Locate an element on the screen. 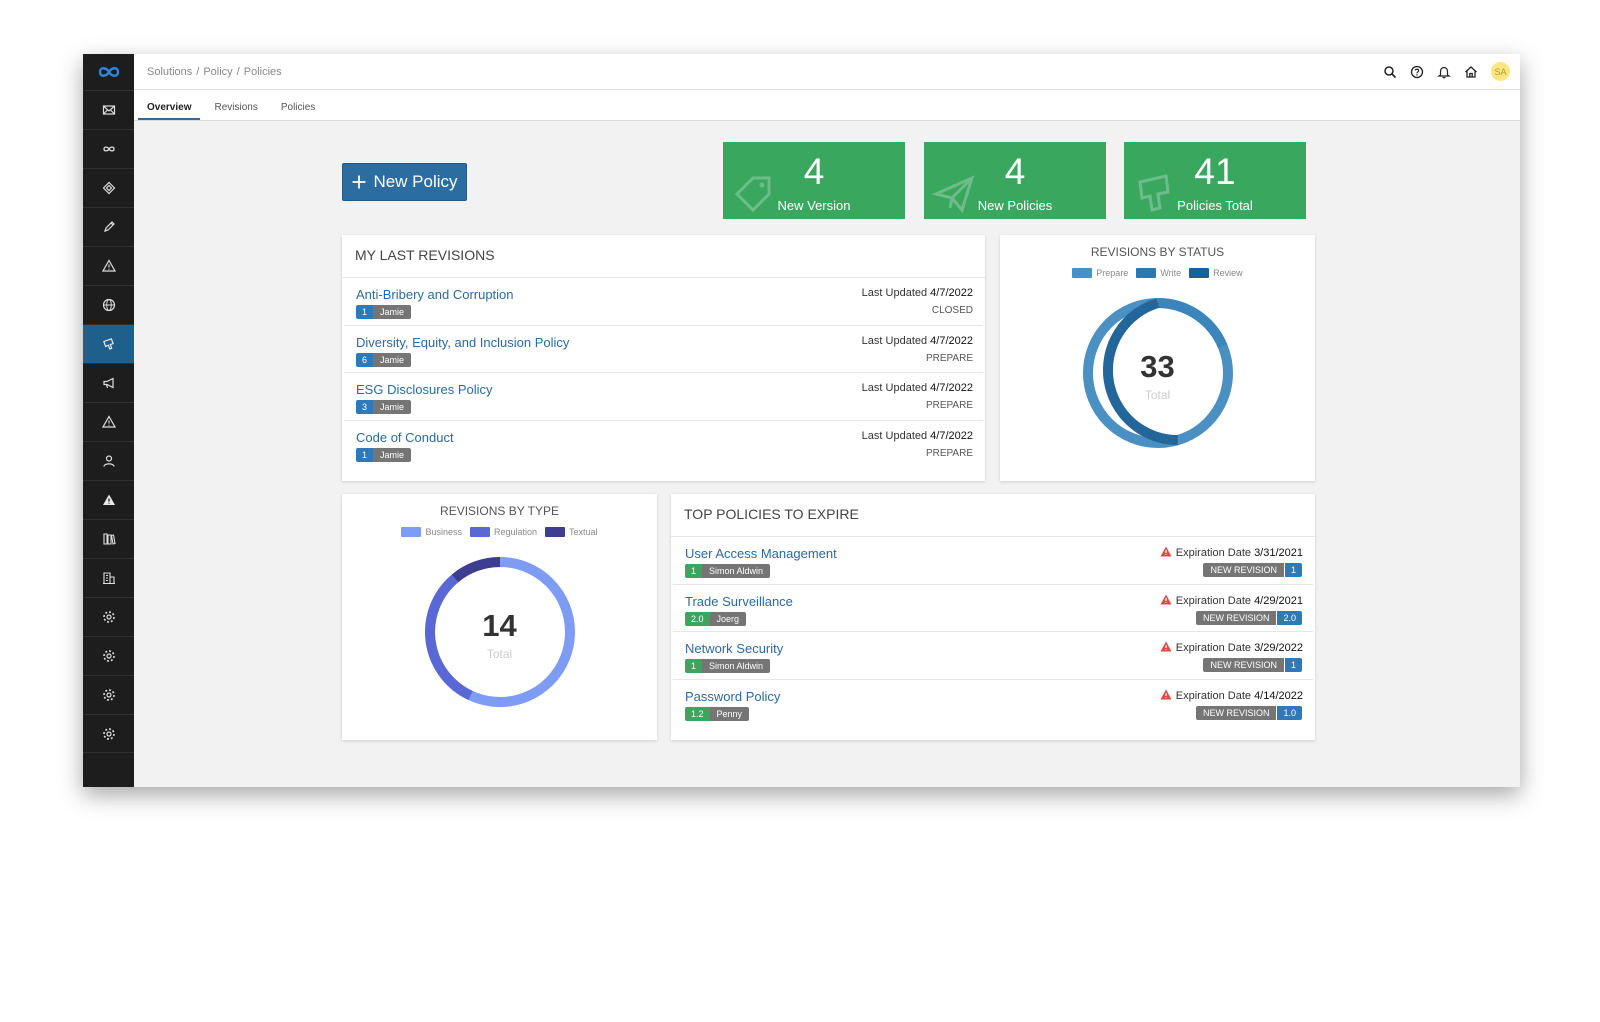 This screenshot has height=1022, width=1600. policy-title-link: User Access Management is located at coordinates (761, 553).